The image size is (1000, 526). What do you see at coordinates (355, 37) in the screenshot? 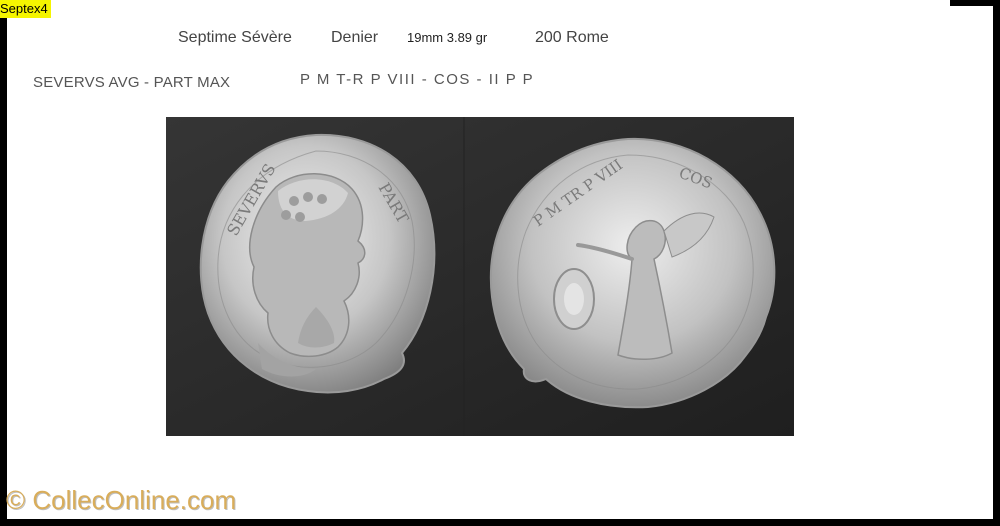
I see `coin-denomination: Denier` at bounding box center [355, 37].